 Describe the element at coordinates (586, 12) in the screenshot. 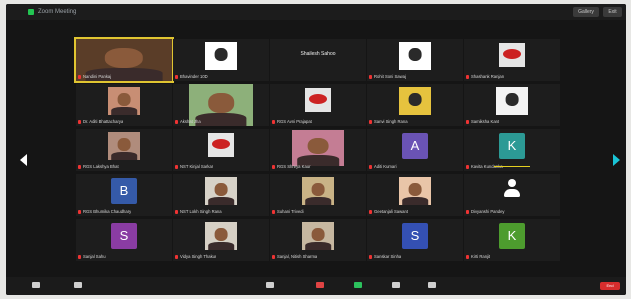

I see `gallery-view-button: Gallery` at that location.